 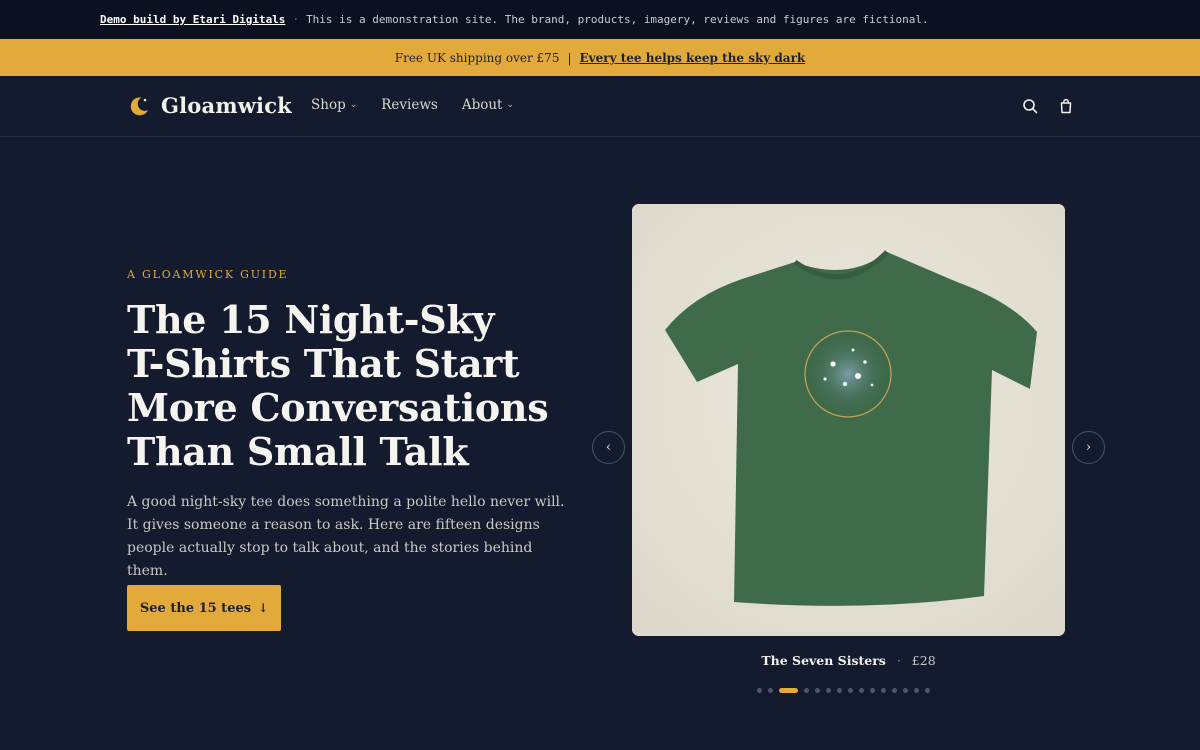 I want to click on demo-credit-link: Demo build by Etari Digitals, so click(x=192, y=19).